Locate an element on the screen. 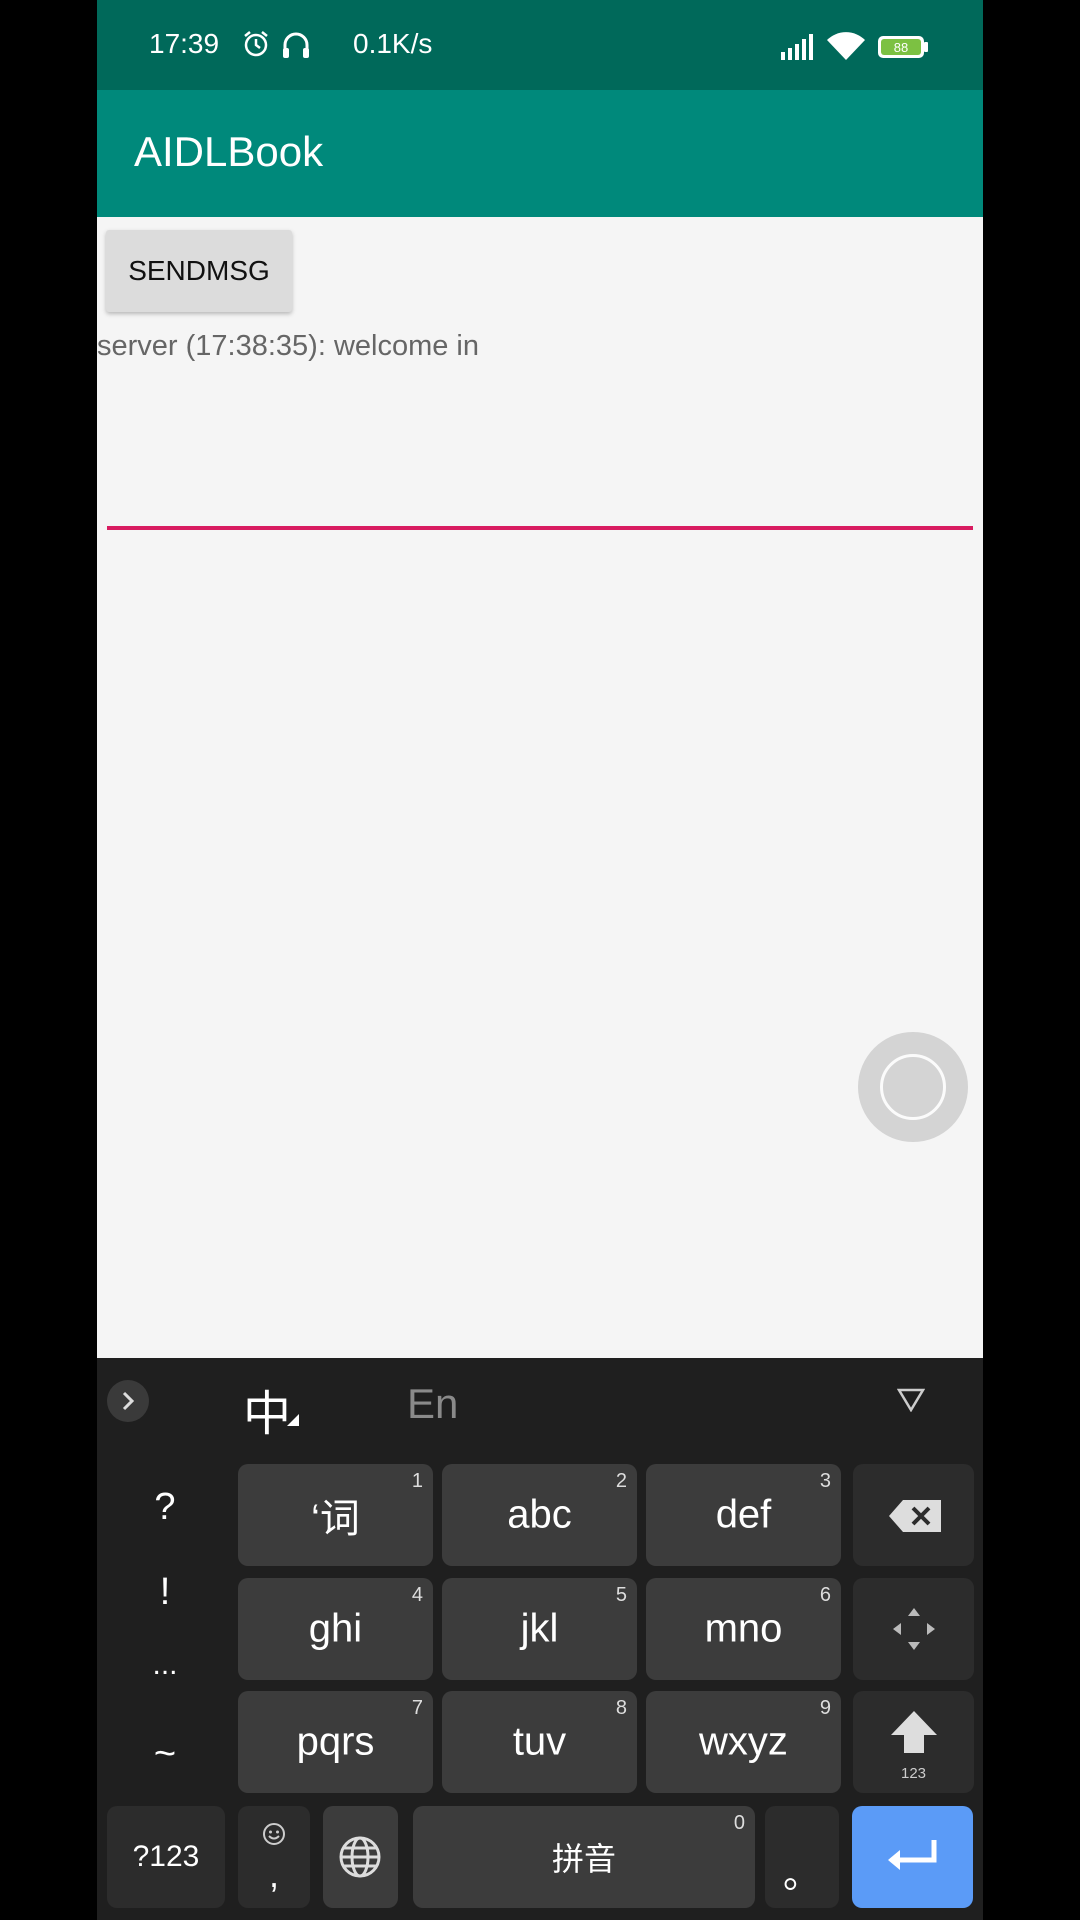  floating-assist-ball is located at coordinates (913, 1087).